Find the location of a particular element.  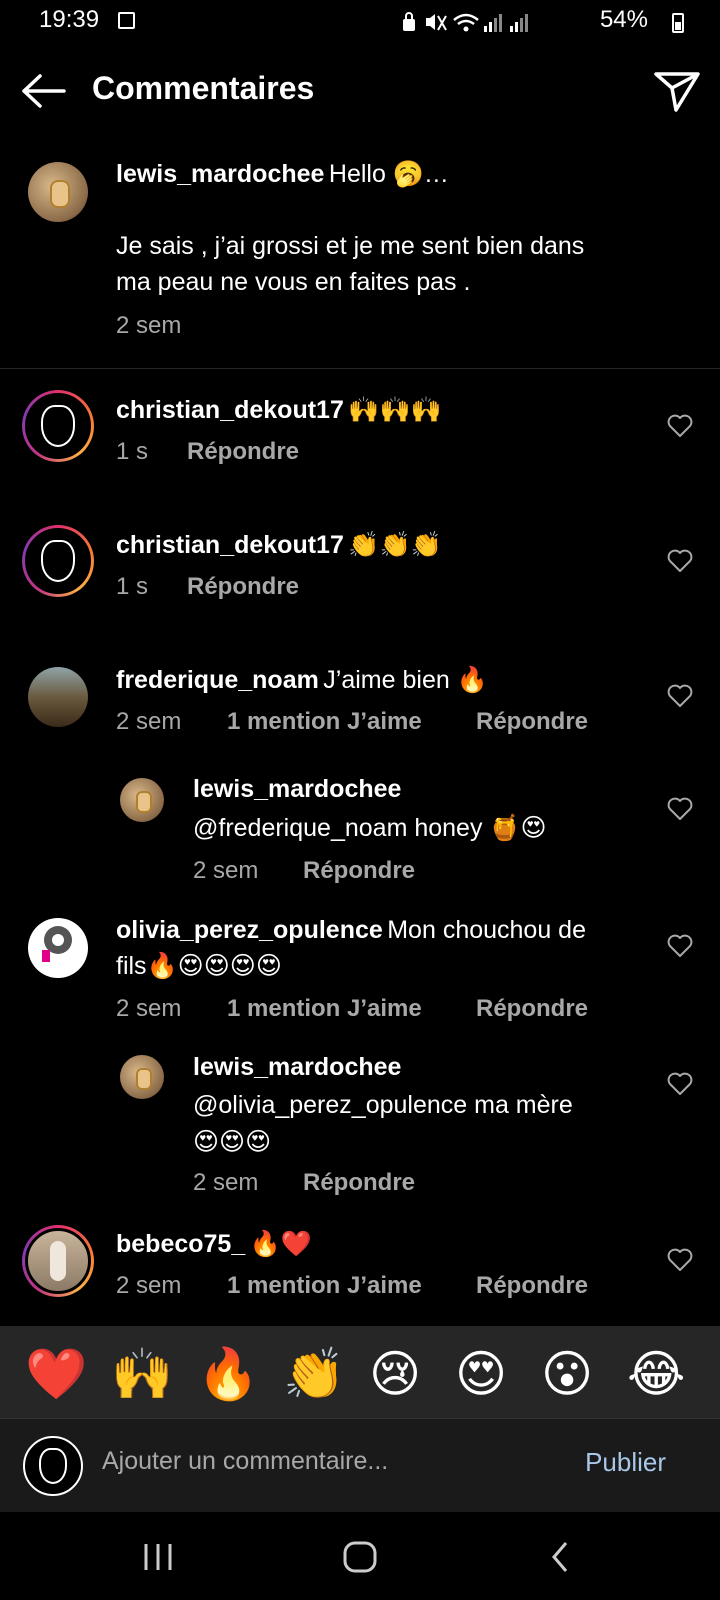

publish-button: Publier is located at coordinates (625, 1462).